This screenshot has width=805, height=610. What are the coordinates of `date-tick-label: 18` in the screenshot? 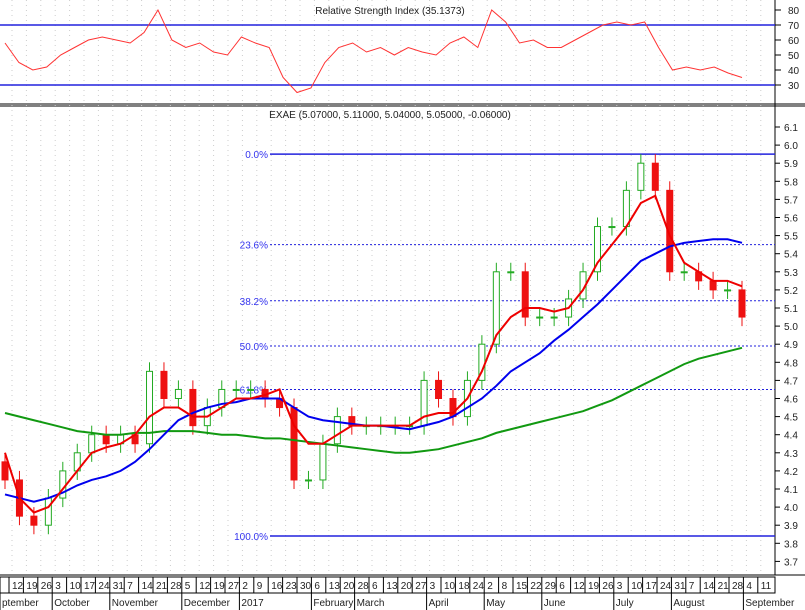 It's located at (464, 586).